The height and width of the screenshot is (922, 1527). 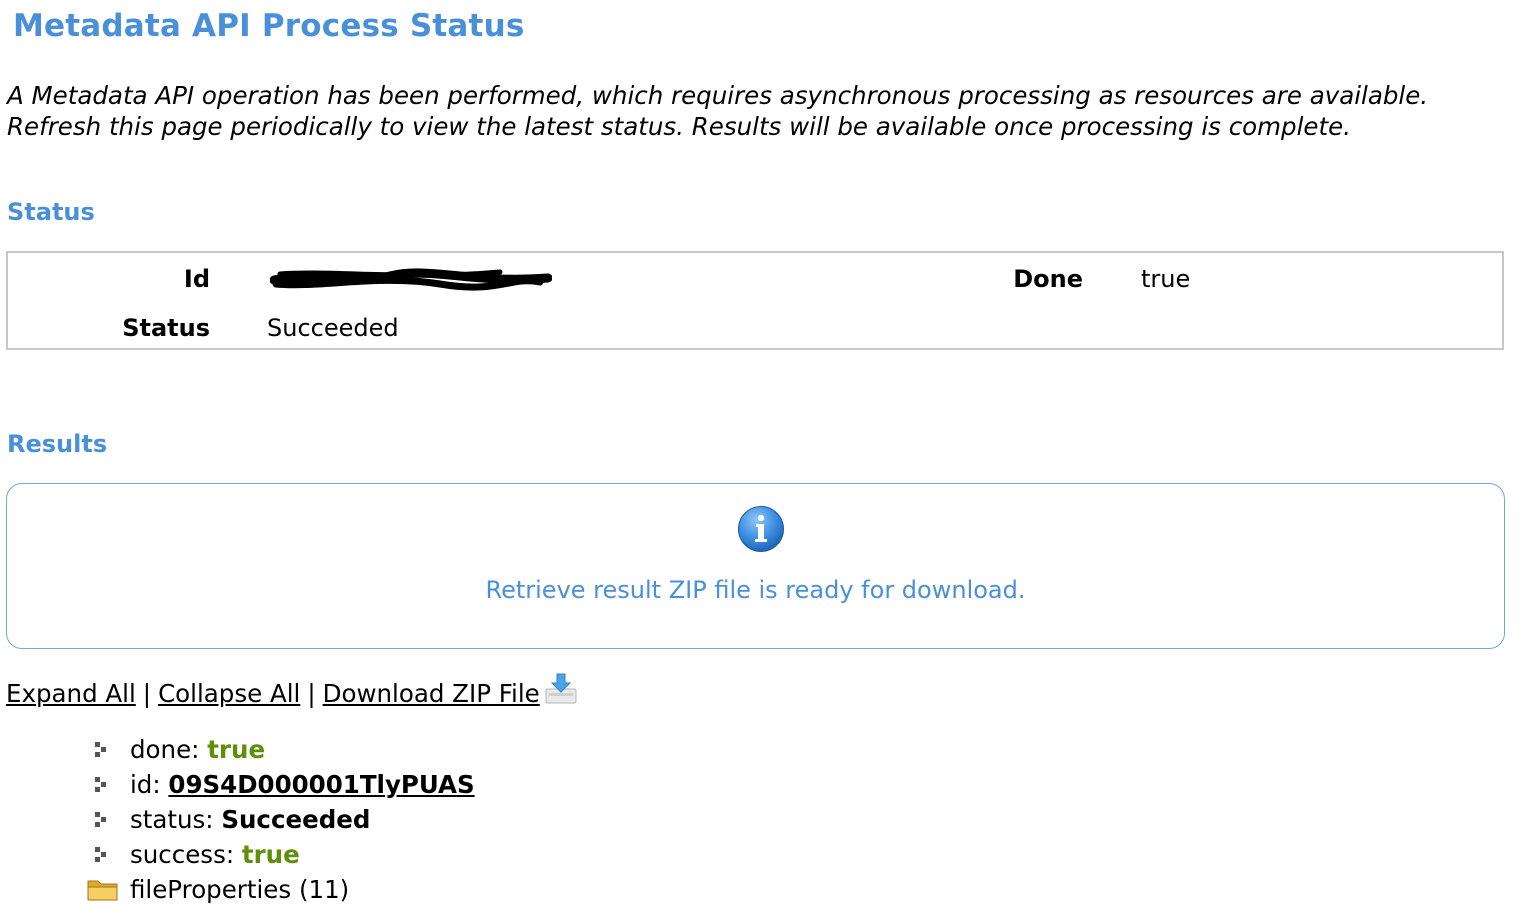 I want to click on info-icon, so click(x=761, y=529).